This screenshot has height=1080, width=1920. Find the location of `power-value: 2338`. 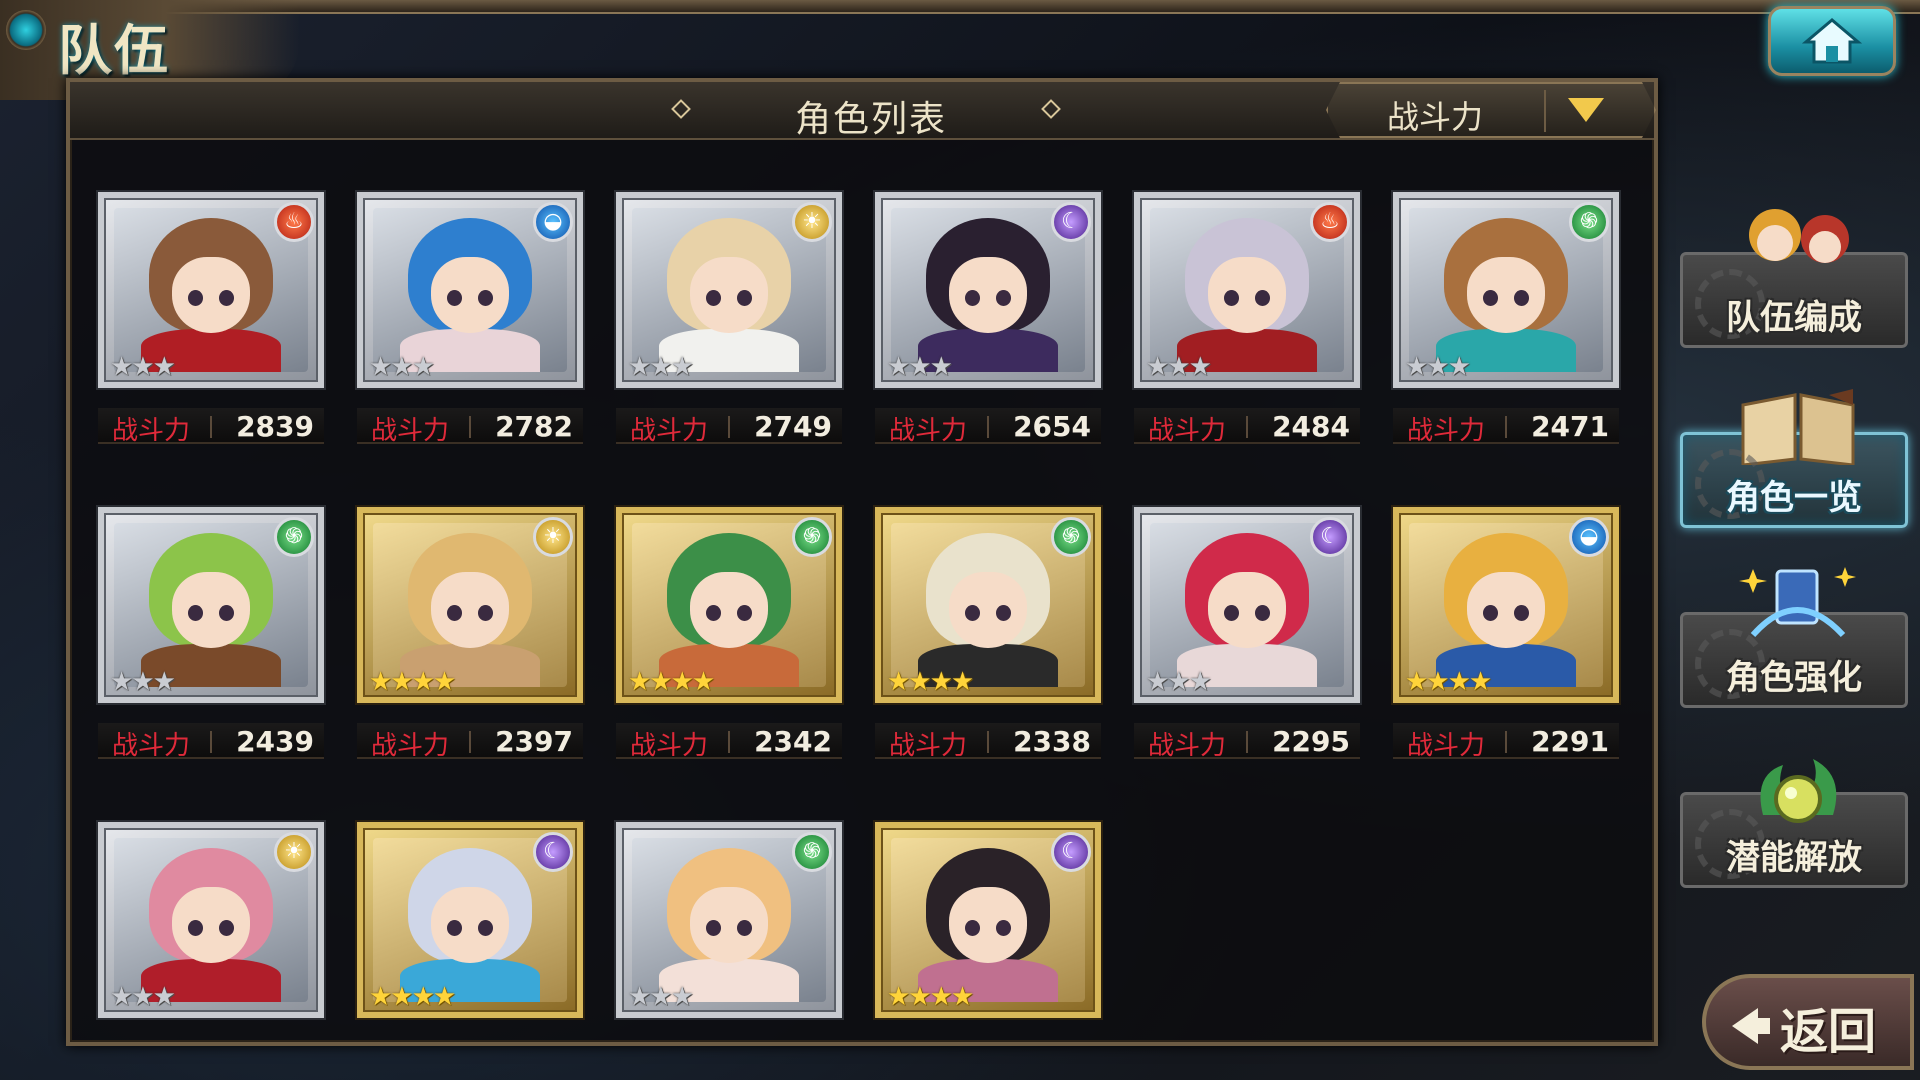

power-value: 2338 is located at coordinates (1052, 741).